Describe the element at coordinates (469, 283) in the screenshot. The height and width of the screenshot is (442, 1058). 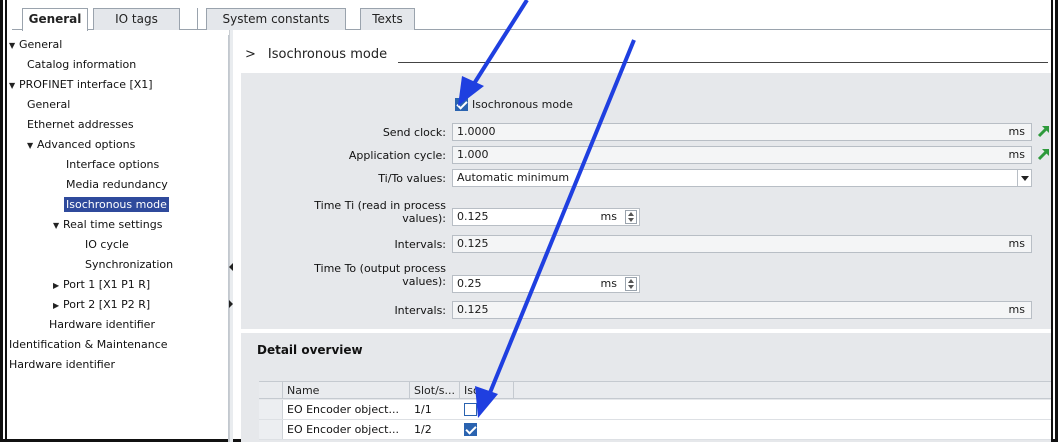
I see `time-to-value: 0.25` at that location.